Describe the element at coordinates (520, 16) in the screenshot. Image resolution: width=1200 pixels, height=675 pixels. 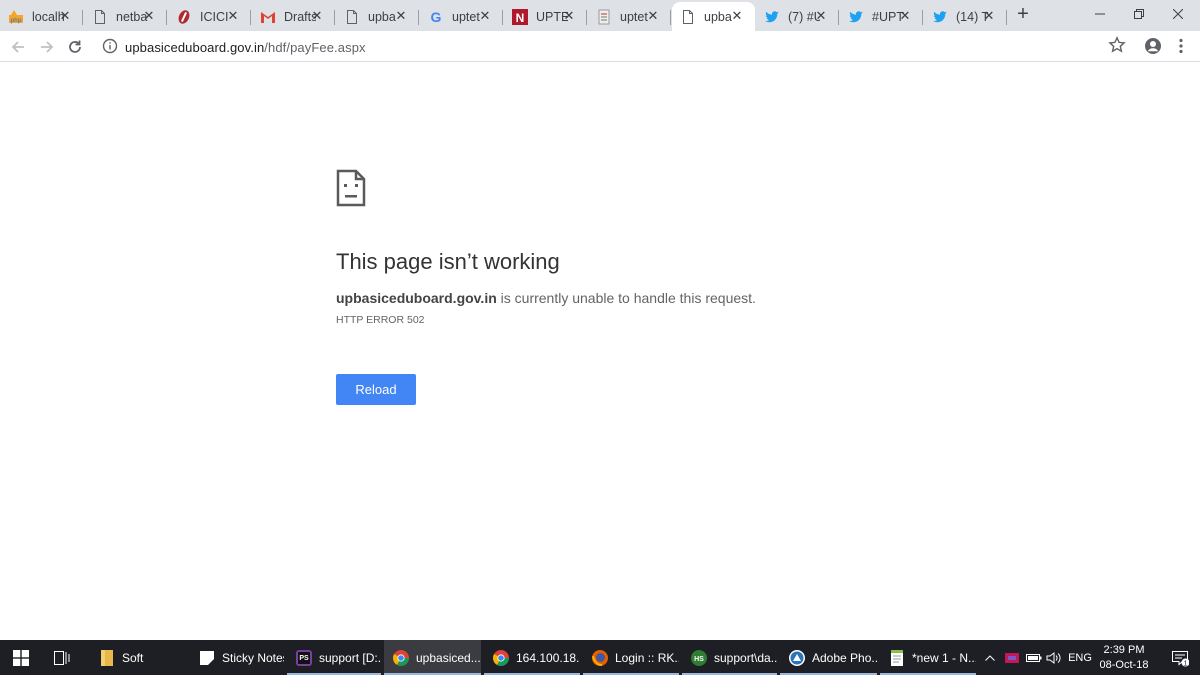
I see `n-icon: N` at that location.